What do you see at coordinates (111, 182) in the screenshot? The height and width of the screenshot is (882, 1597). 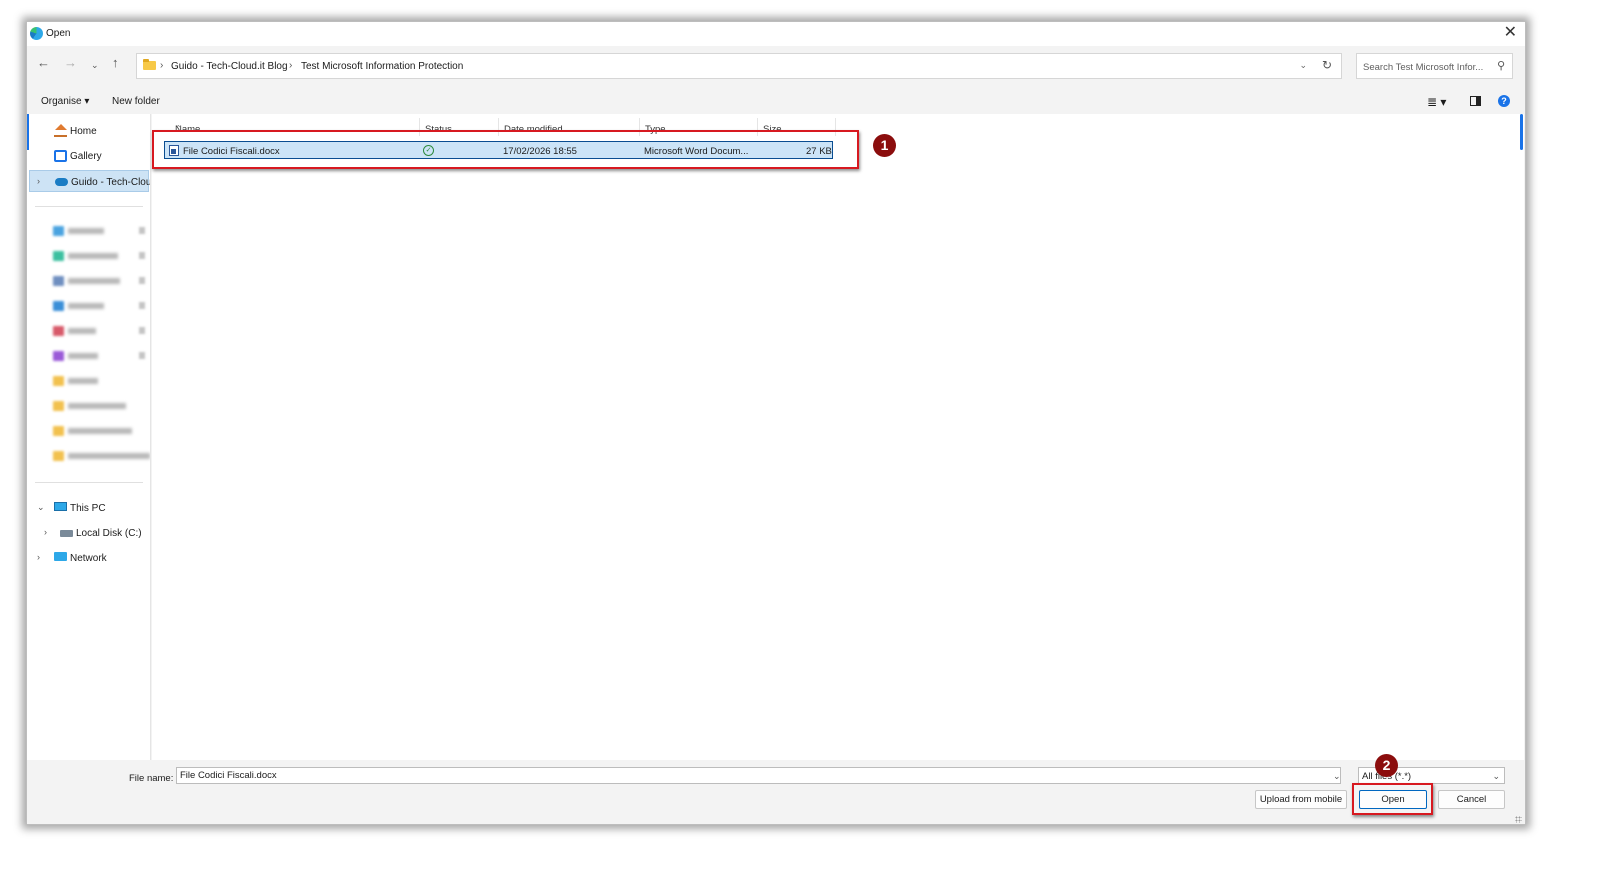 I see `sidebar-item-label: Guido - Tech-Cloud.it Blog` at bounding box center [111, 182].